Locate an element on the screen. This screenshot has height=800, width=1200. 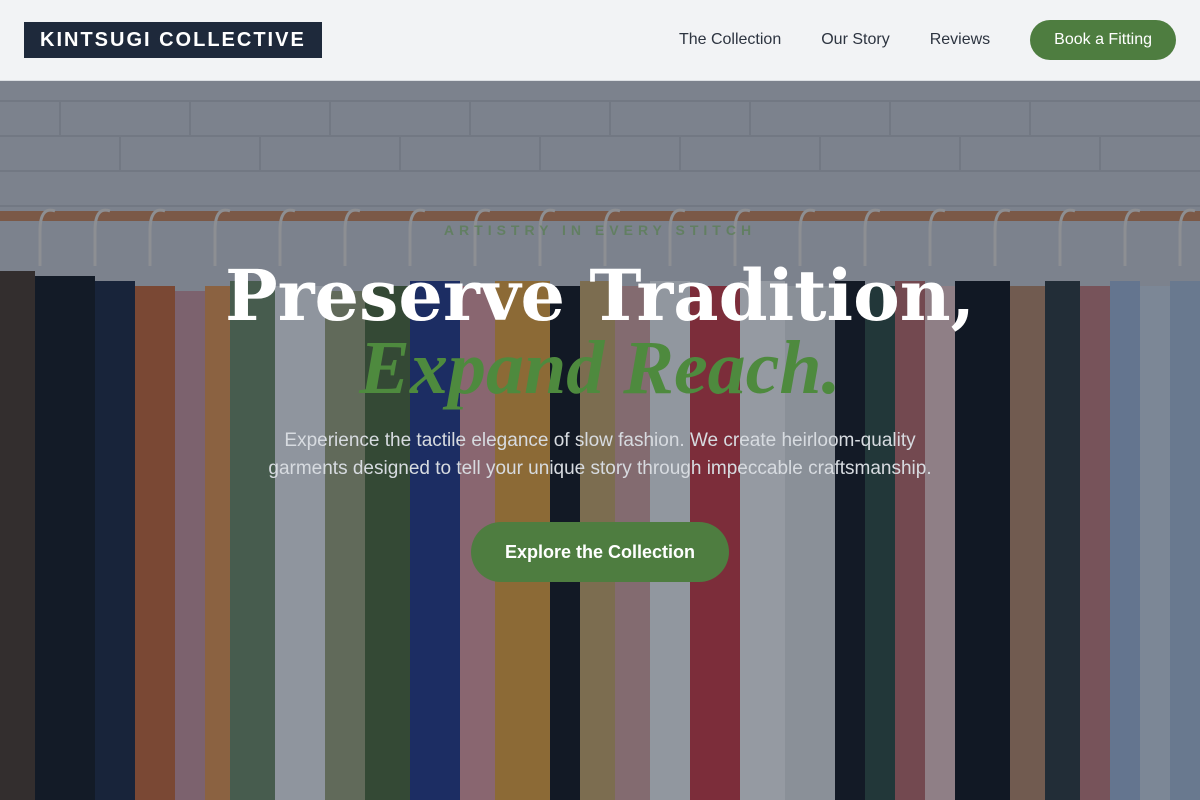
brand-logo: KINTSUGI COLLECTIVE is located at coordinates (173, 40).